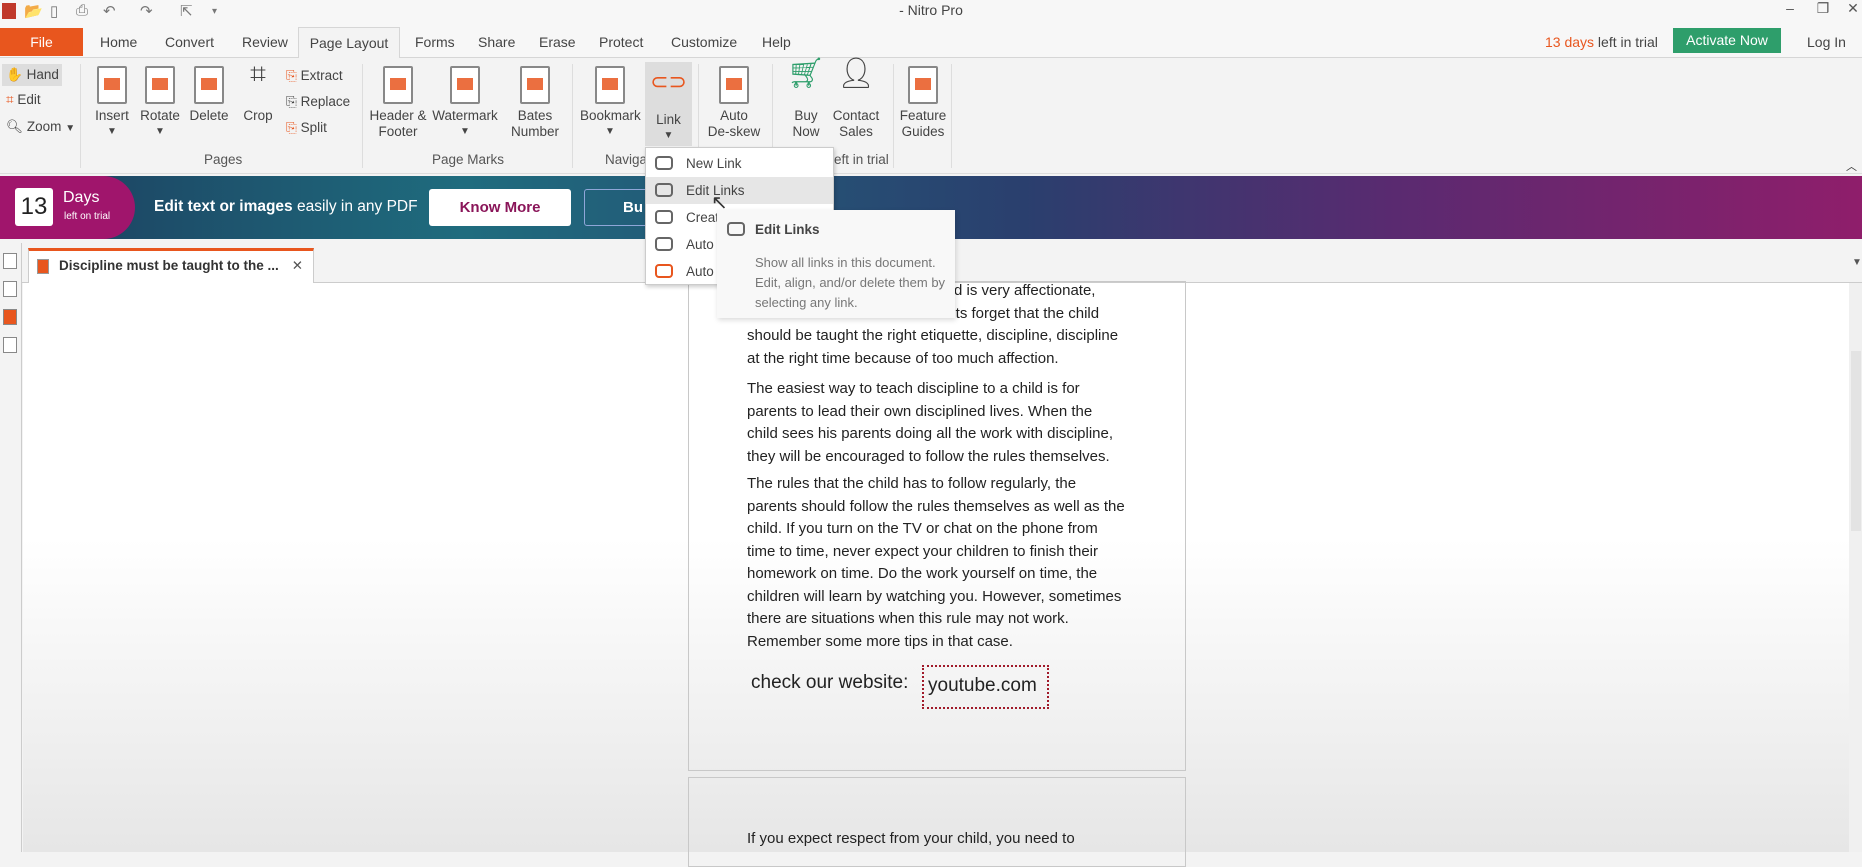 The image size is (1862, 867). What do you see at coordinates (856, 99) in the screenshot?
I see `contact-sales-button: 👤︎ Contact Sales` at bounding box center [856, 99].